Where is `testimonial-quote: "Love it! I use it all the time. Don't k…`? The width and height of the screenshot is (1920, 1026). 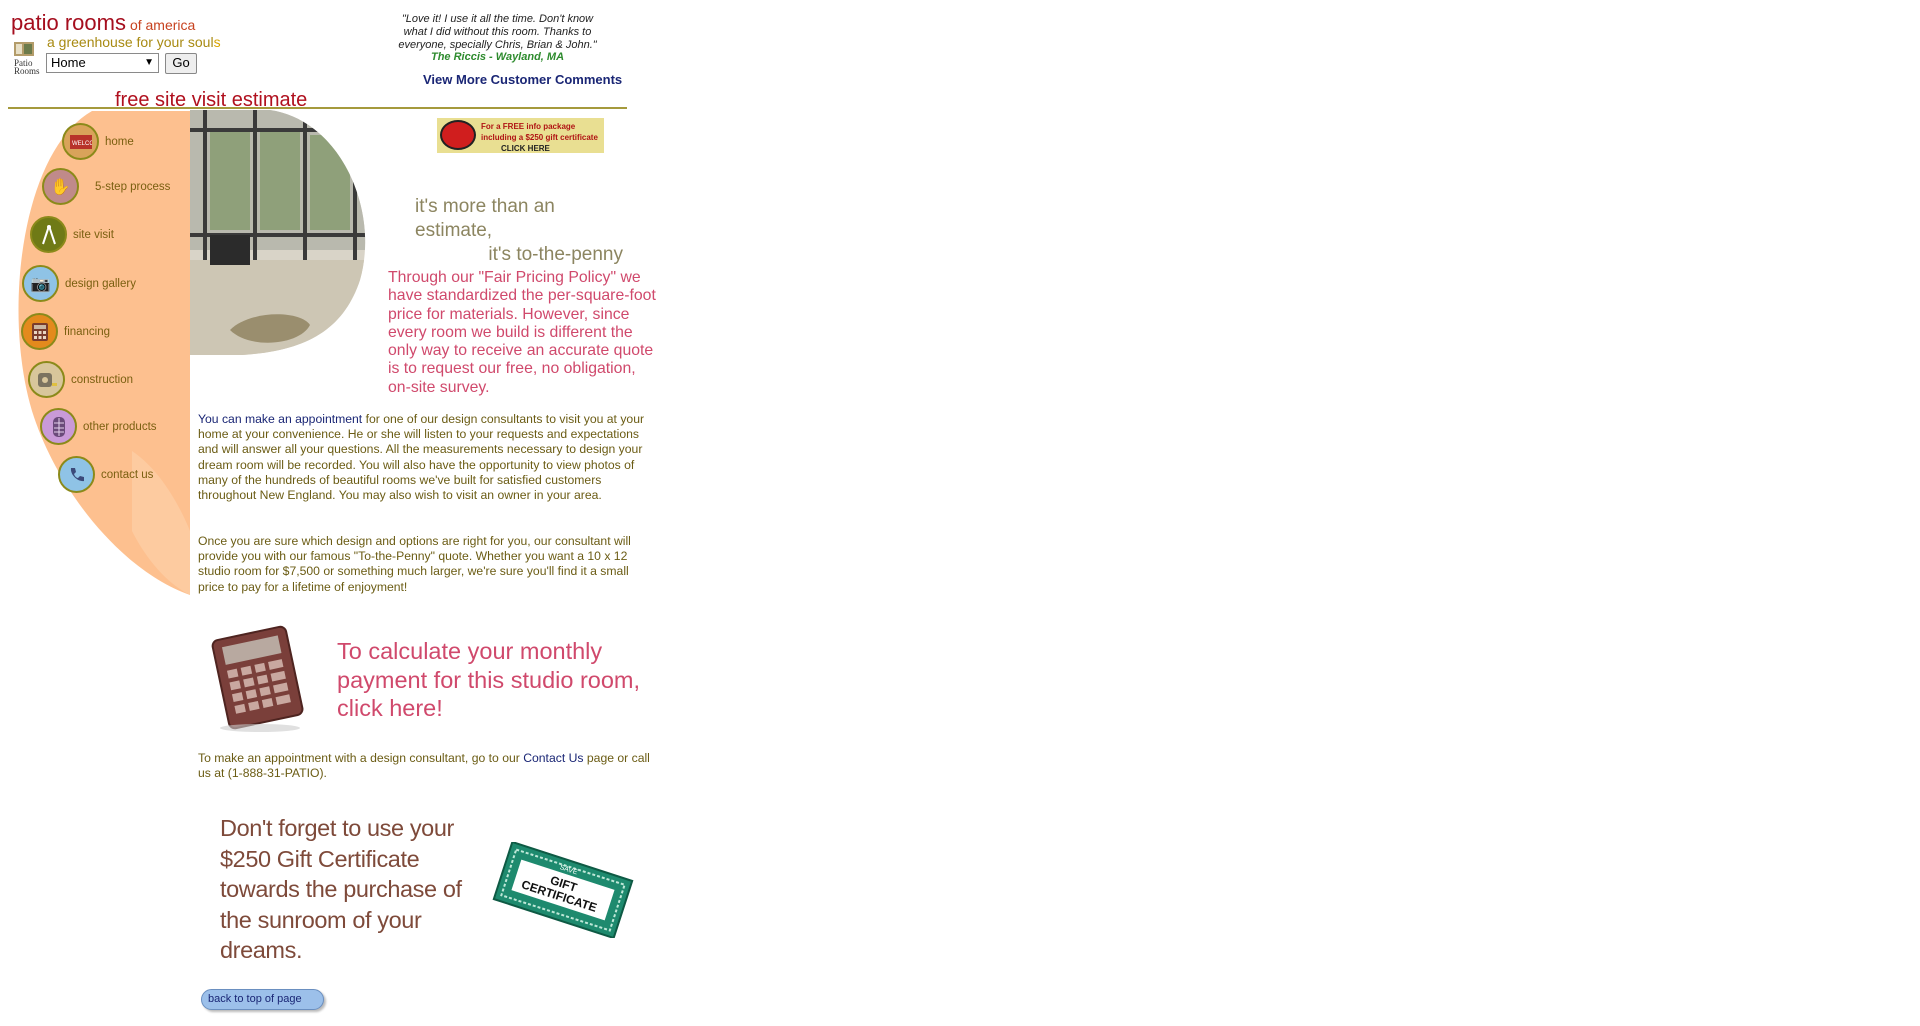
testimonial-quote: "Love it! I use it all the time. Don't k… is located at coordinates (497, 32).